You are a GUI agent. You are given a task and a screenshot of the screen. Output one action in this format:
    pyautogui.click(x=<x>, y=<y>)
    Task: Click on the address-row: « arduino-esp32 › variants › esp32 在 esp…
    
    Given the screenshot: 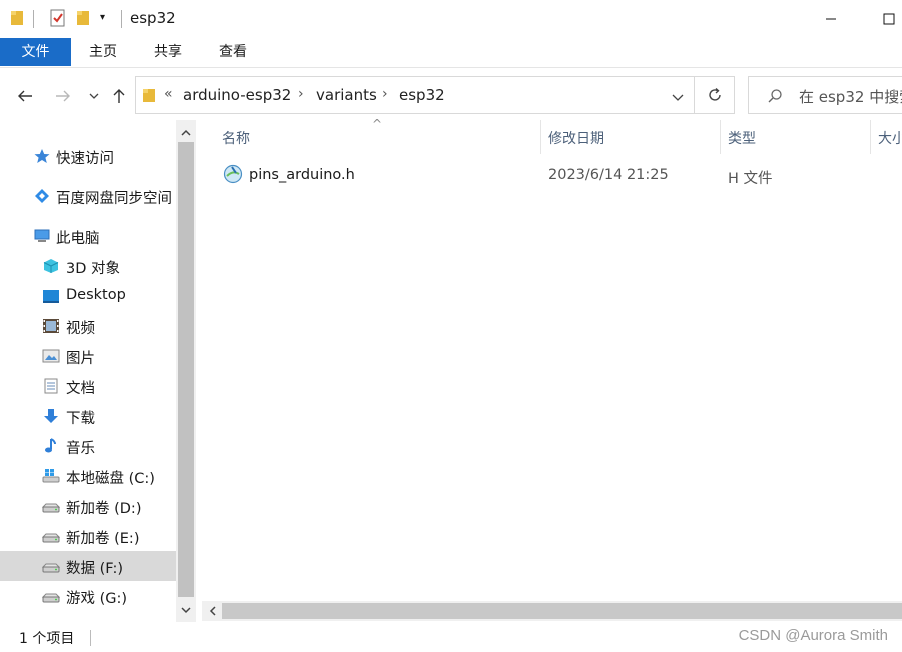 What is the action you would take?
    pyautogui.click(x=451, y=95)
    